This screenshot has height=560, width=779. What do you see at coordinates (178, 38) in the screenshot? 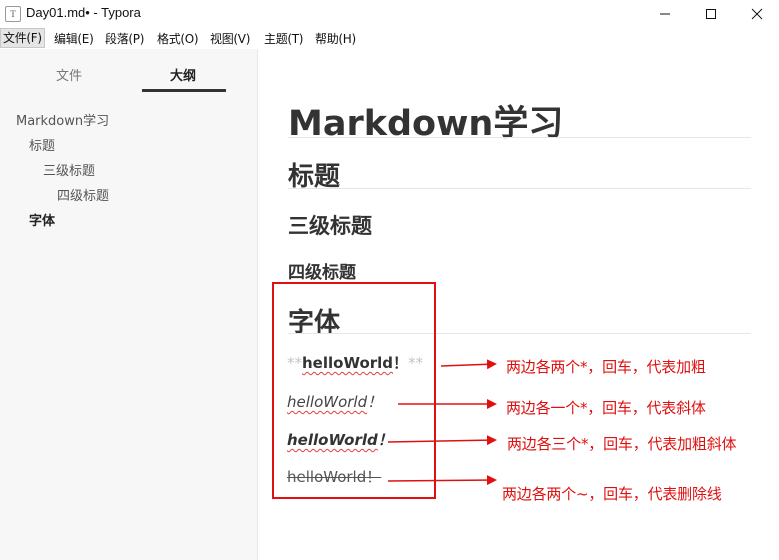
I see `menu-format: 格式(O)` at bounding box center [178, 38].